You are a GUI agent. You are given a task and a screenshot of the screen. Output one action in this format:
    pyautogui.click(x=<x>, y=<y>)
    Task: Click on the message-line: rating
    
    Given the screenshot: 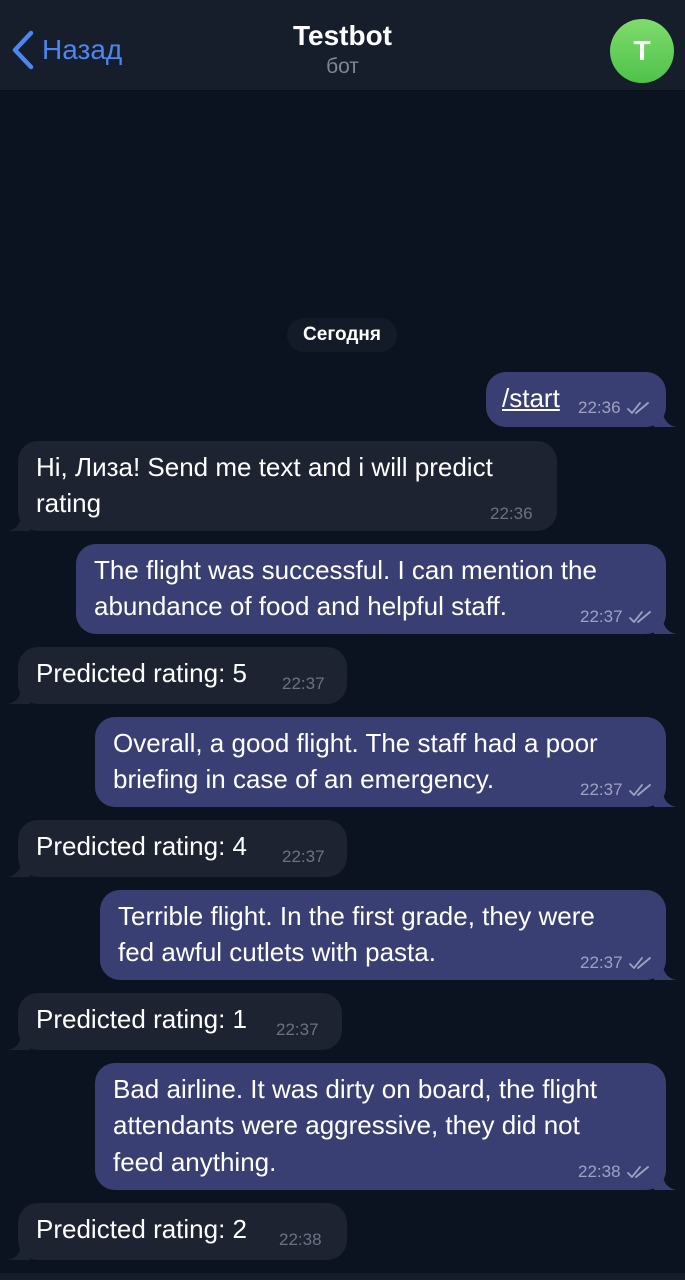 What is the action you would take?
    pyautogui.click(x=69, y=503)
    